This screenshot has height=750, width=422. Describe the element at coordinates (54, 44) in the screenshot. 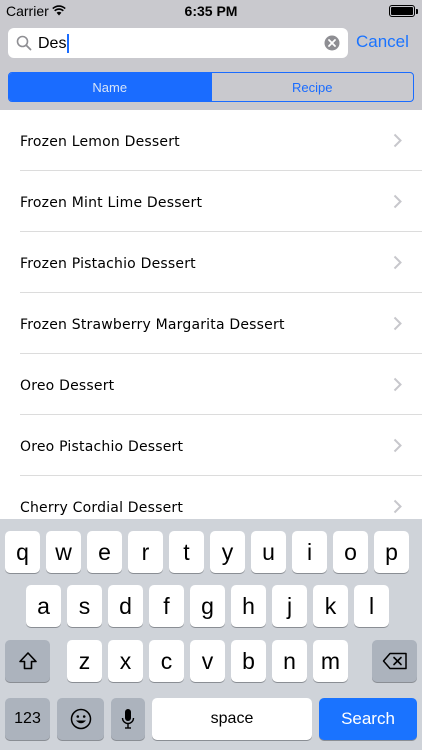

I see `search-query-text: Des` at that location.